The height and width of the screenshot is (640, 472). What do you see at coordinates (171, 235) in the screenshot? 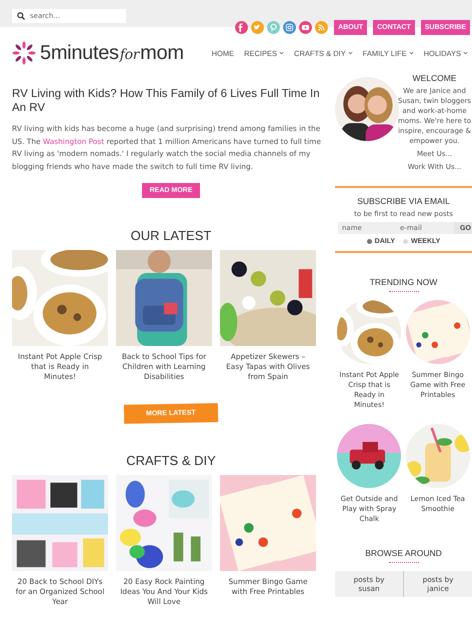
I see `section-heading: OUR LATEST` at bounding box center [171, 235].